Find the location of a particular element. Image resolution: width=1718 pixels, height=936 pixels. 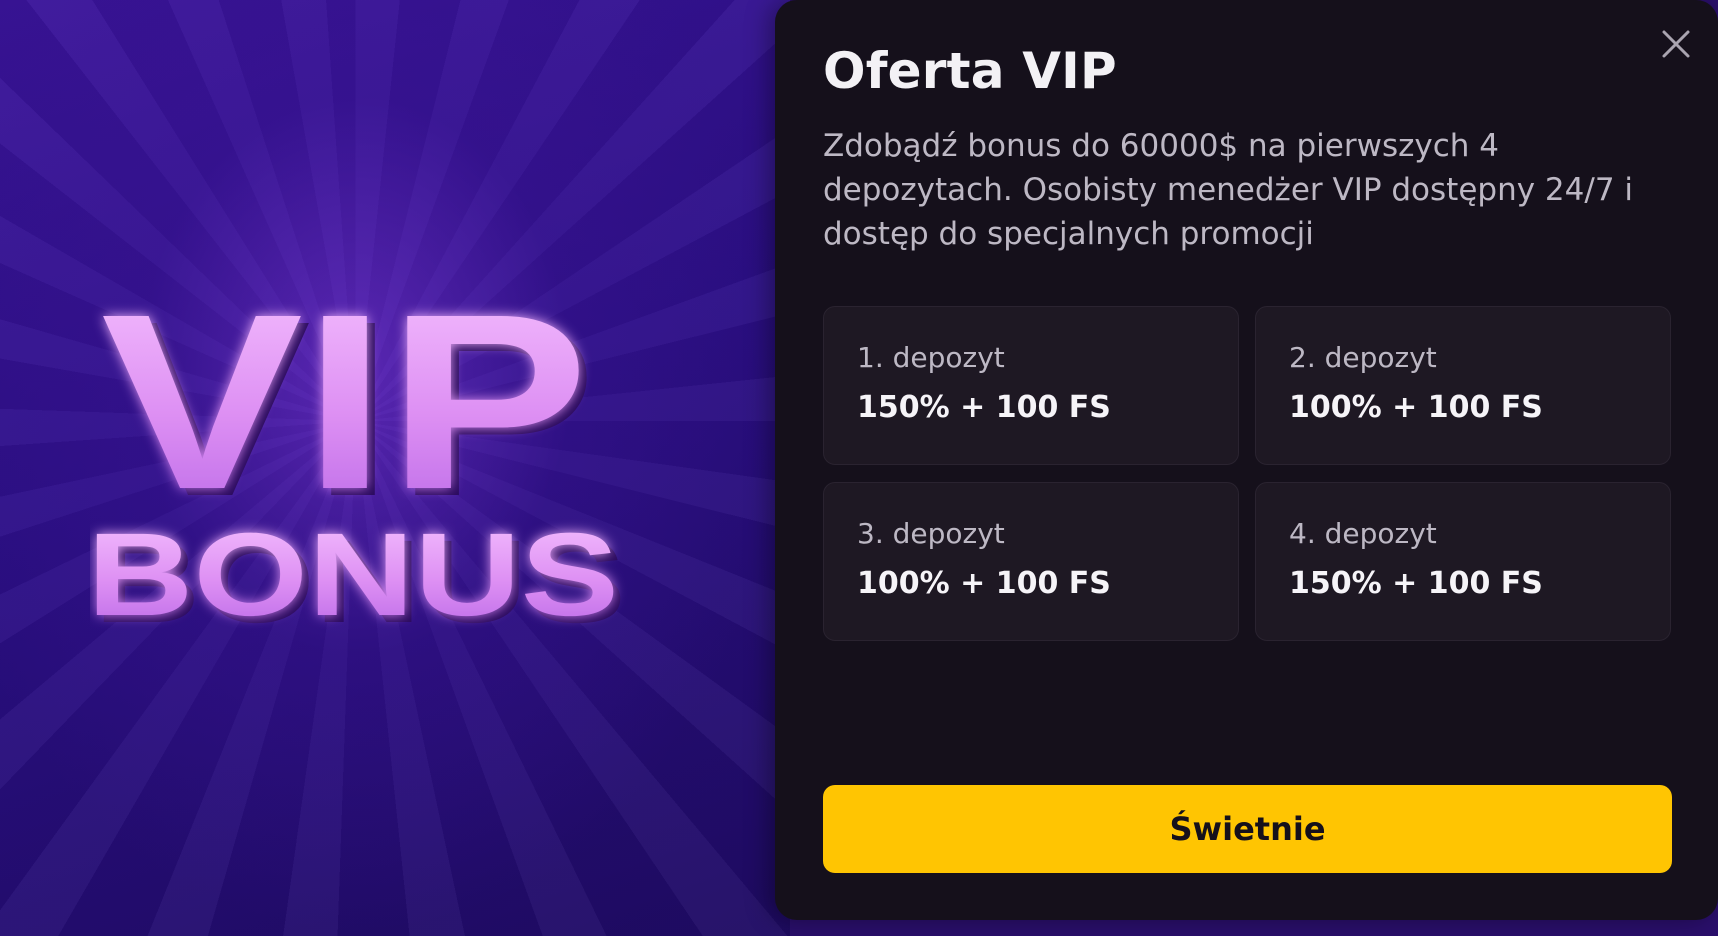

deposit-card-1: 1. depozyt 150% + 100 FS is located at coordinates (1031, 385).